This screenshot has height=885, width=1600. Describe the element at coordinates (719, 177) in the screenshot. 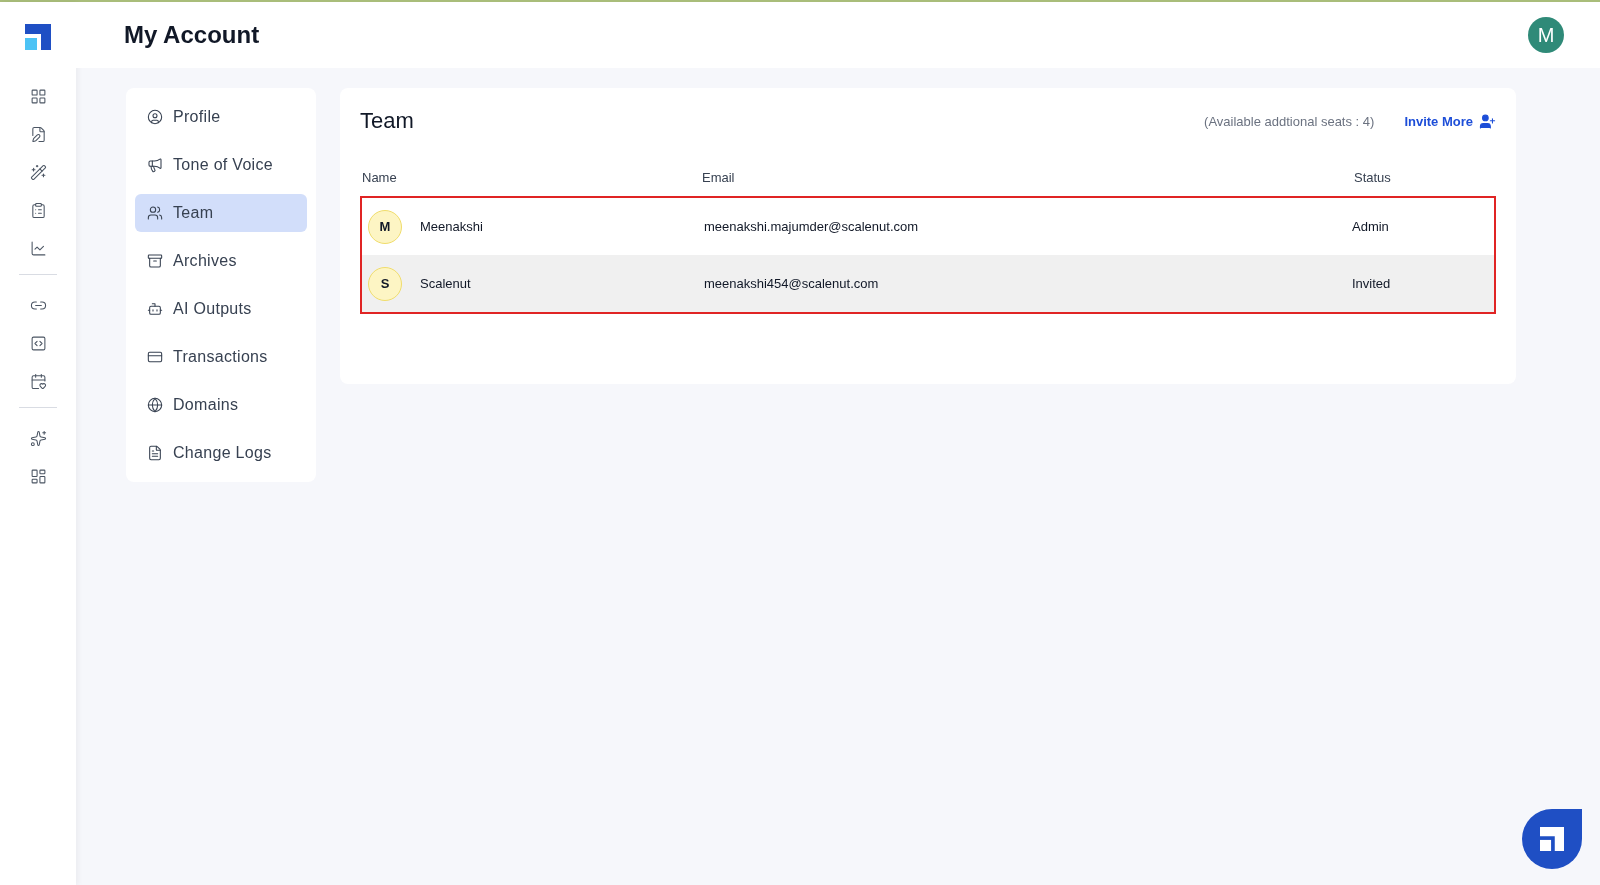

I see `column-header: Email` at that location.